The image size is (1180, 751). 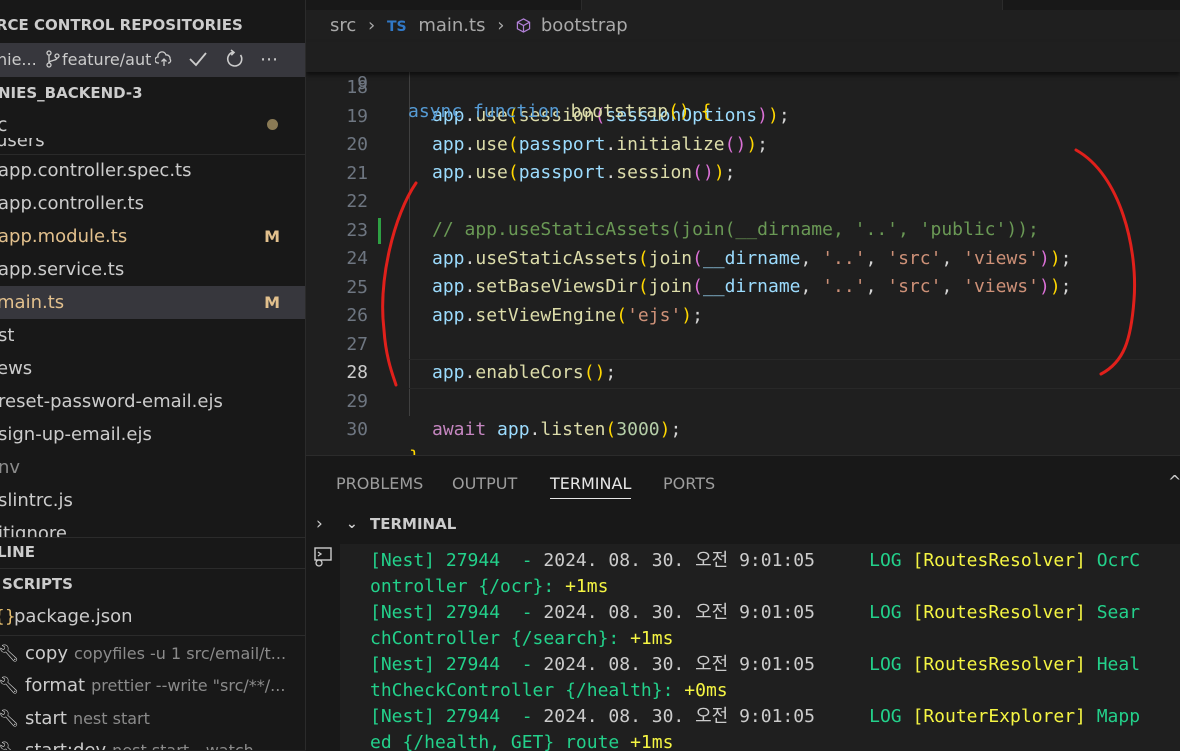 What do you see at coordinates (549, 690) in the screenshot?
I see `log-line-cont: thCheckController {/health}: +0ms` at bounding box center [549, 690].